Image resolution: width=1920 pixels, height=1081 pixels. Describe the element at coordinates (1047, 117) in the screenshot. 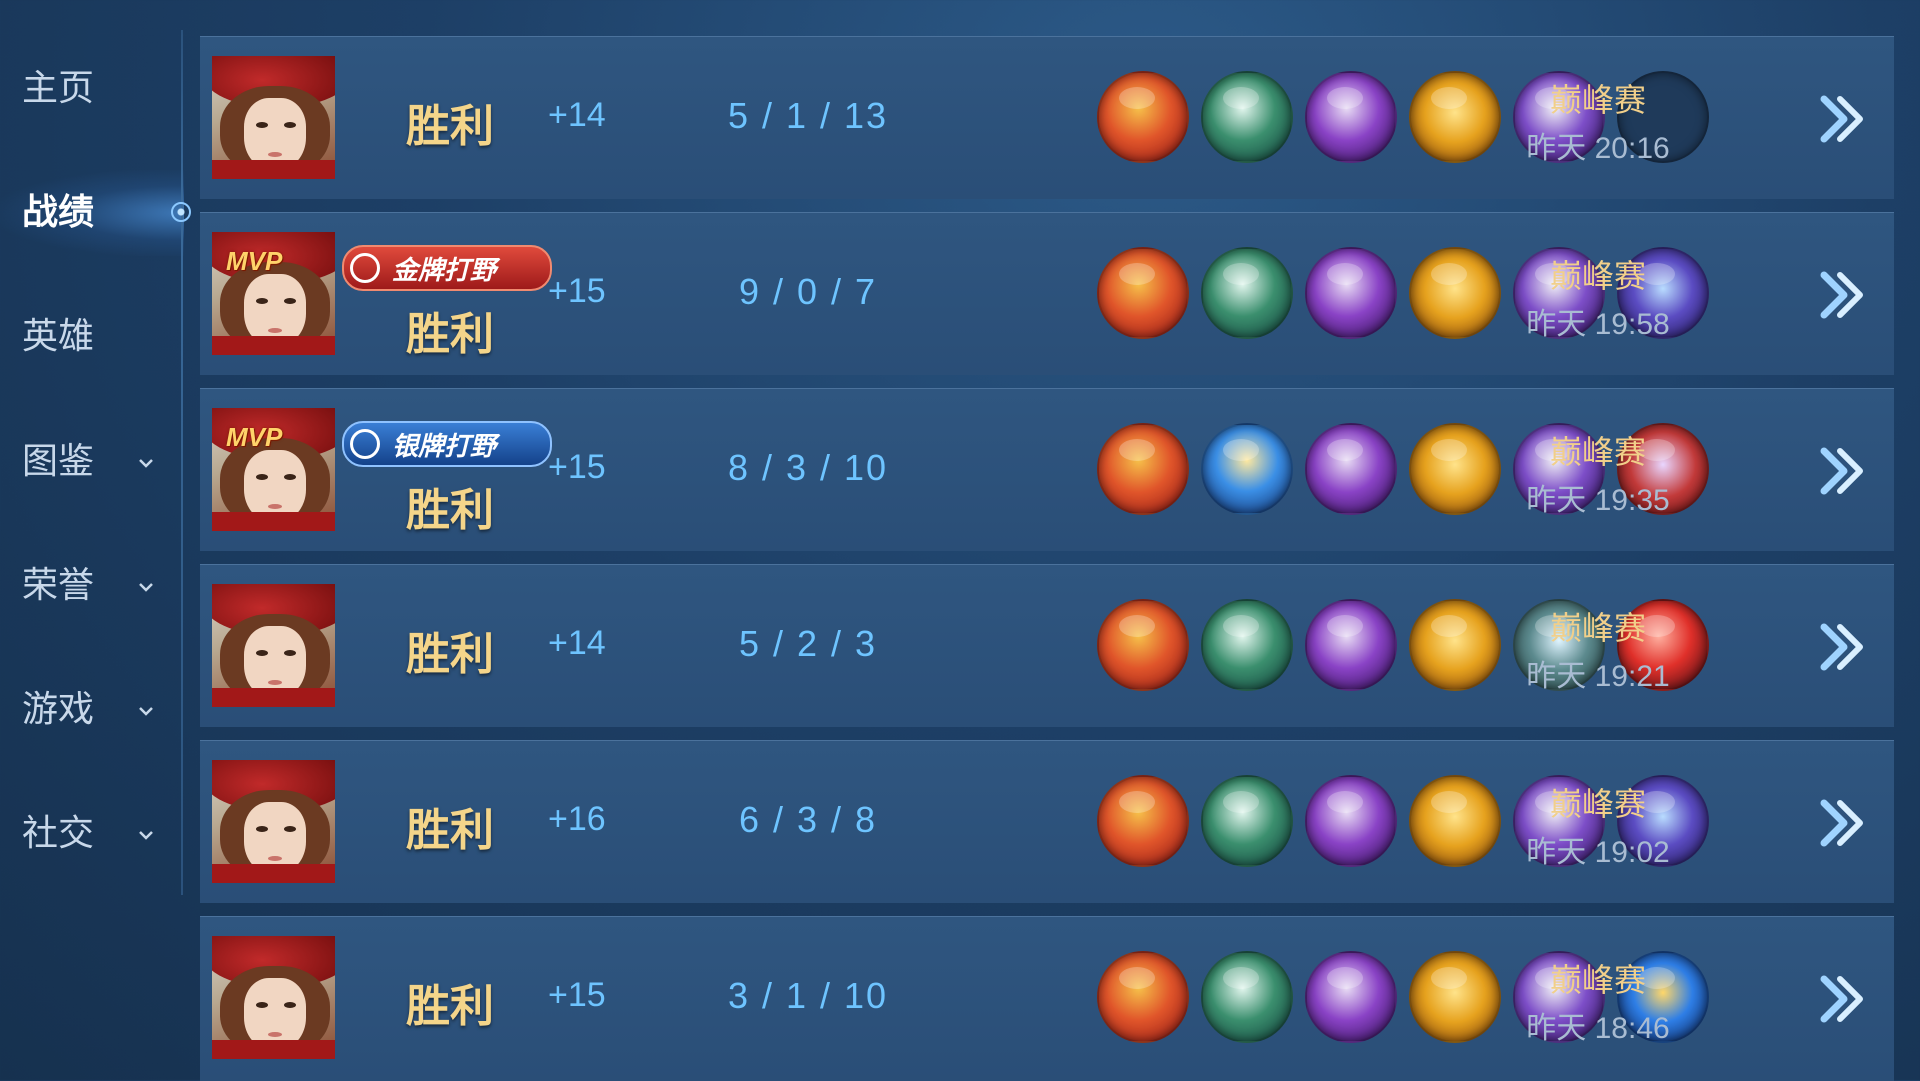

I see `match-row: 胜利 +14 5 / 1 / 13 巅峰赛昨天 20:16` at that location.